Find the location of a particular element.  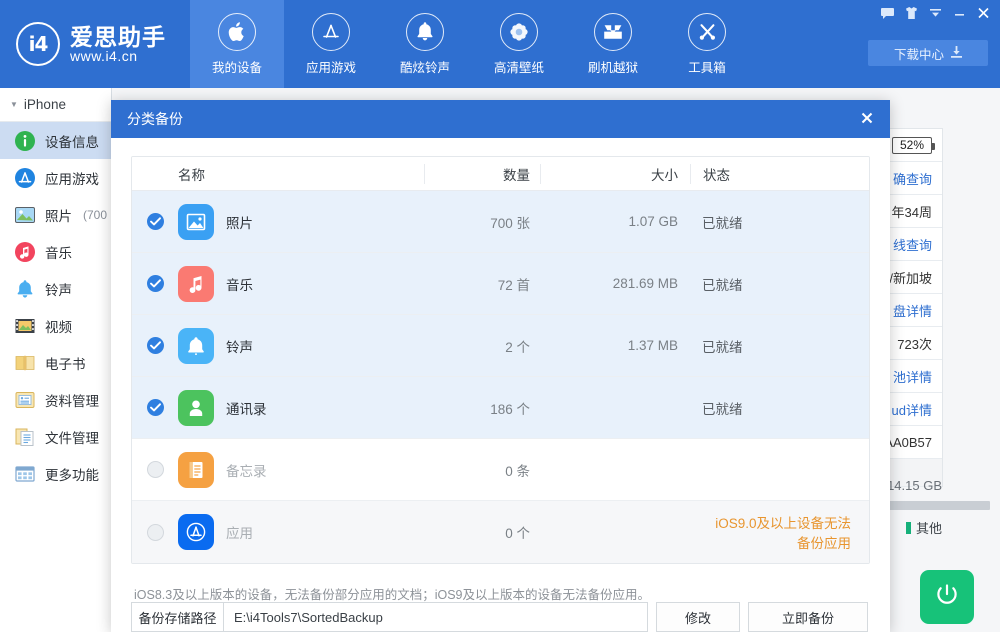

sidebar-item-ebooks: 电子书 is located at coordinates (55, 362).